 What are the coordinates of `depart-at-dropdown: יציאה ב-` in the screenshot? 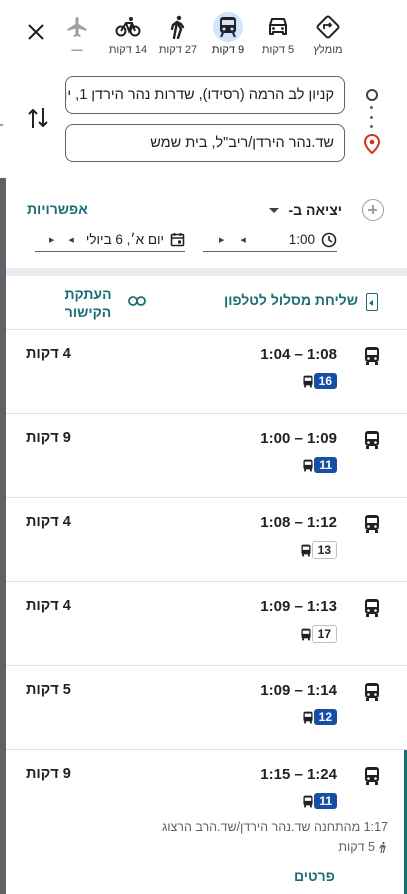 It's located at (302, 210).